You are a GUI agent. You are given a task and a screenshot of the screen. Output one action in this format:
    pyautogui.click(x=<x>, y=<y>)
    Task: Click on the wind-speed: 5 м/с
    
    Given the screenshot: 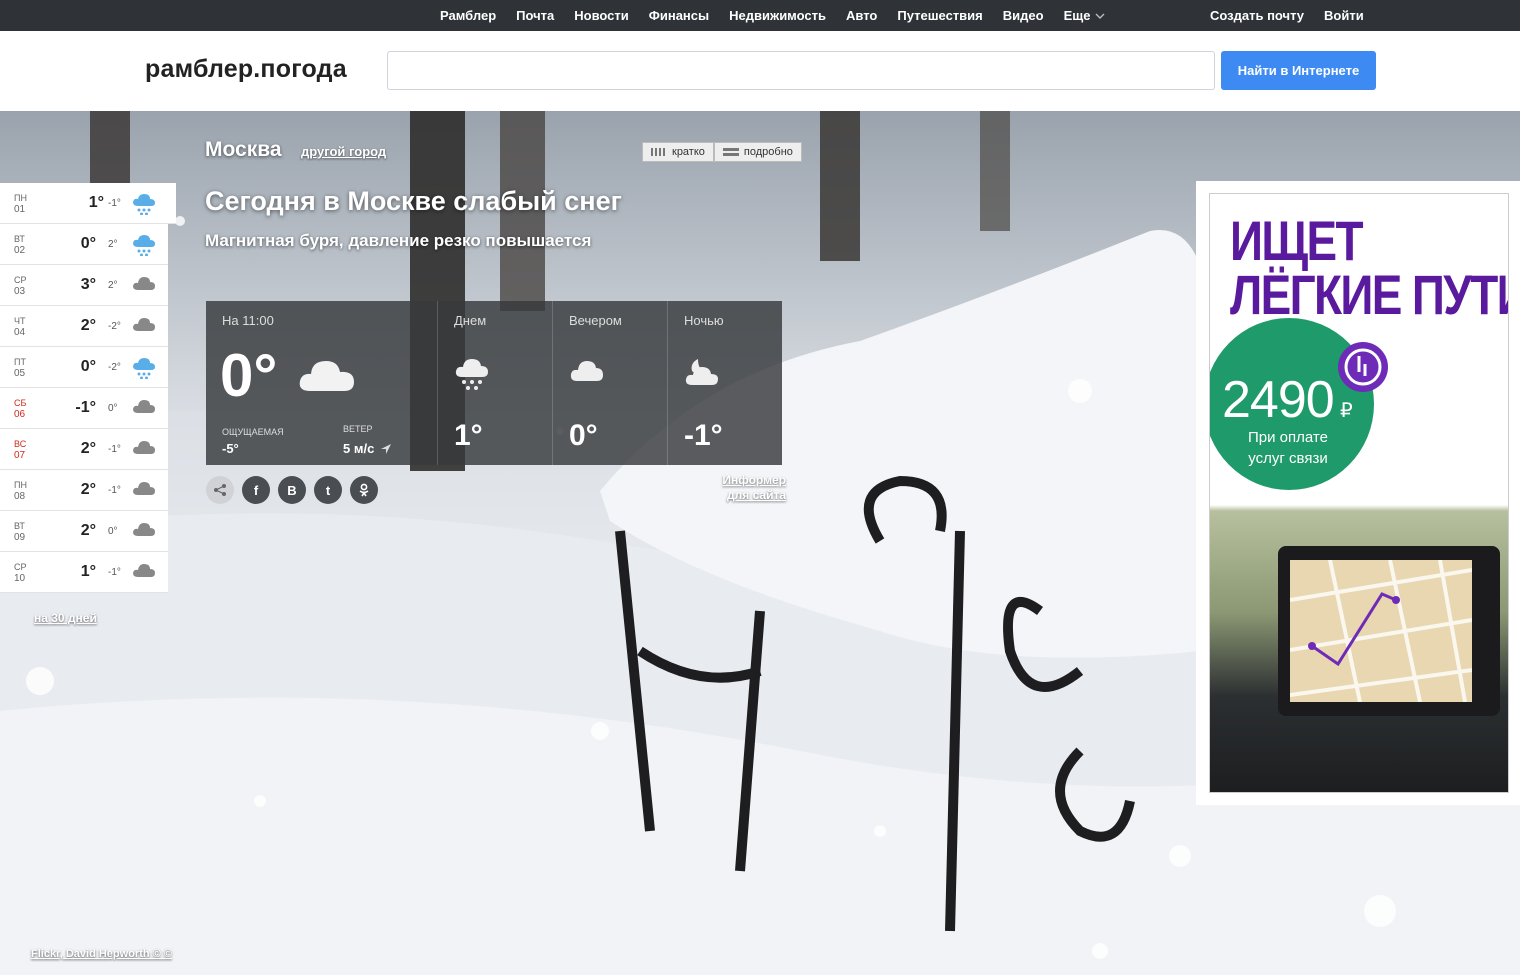 What is the action you would take?
    pyautogui.click(x=359, y=448)
    